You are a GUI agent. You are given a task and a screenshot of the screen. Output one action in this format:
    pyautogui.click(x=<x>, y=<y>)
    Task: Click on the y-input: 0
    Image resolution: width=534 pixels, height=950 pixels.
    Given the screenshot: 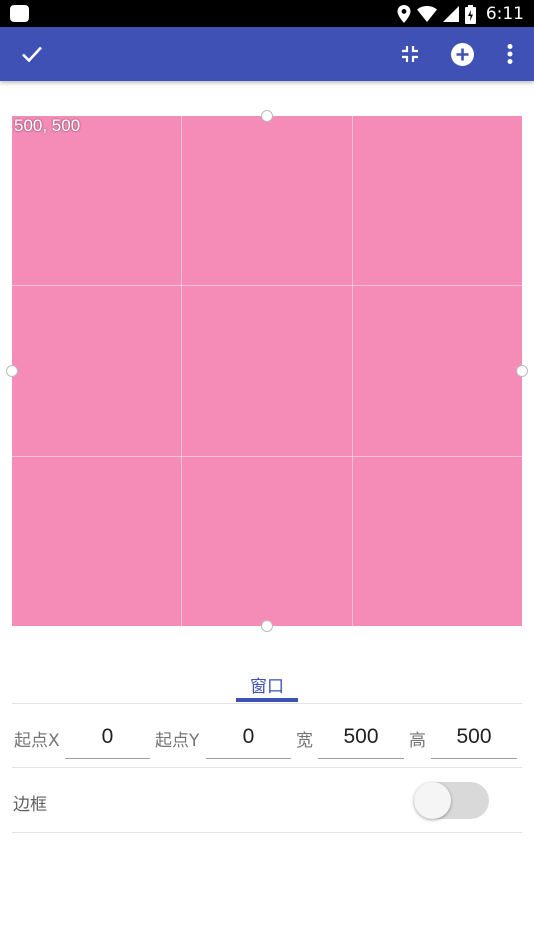 What is the action you would take?
    pyautogui.click(x=248, y=738)
    